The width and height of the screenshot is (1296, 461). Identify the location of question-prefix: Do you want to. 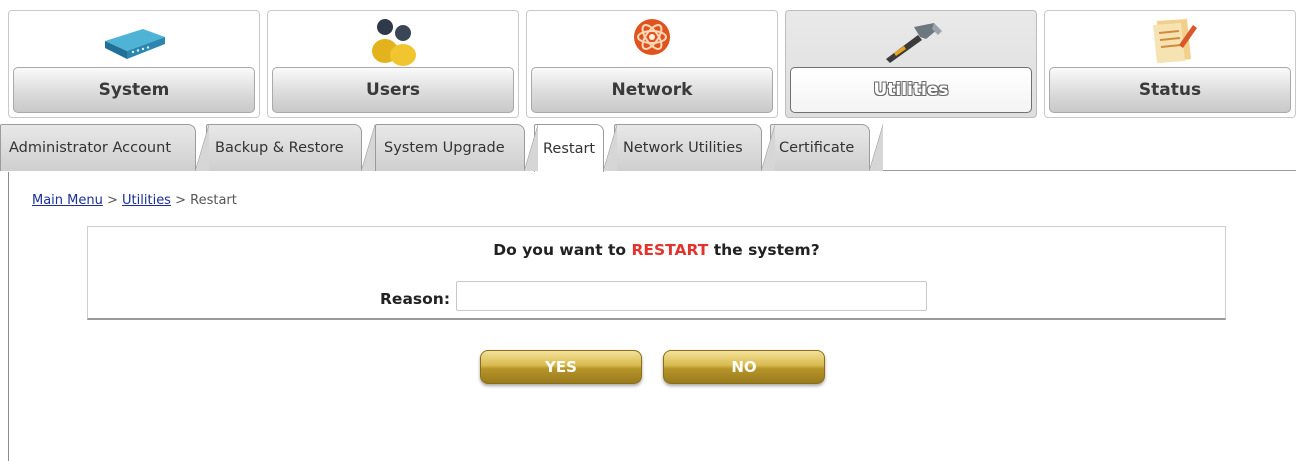
(562, 250).